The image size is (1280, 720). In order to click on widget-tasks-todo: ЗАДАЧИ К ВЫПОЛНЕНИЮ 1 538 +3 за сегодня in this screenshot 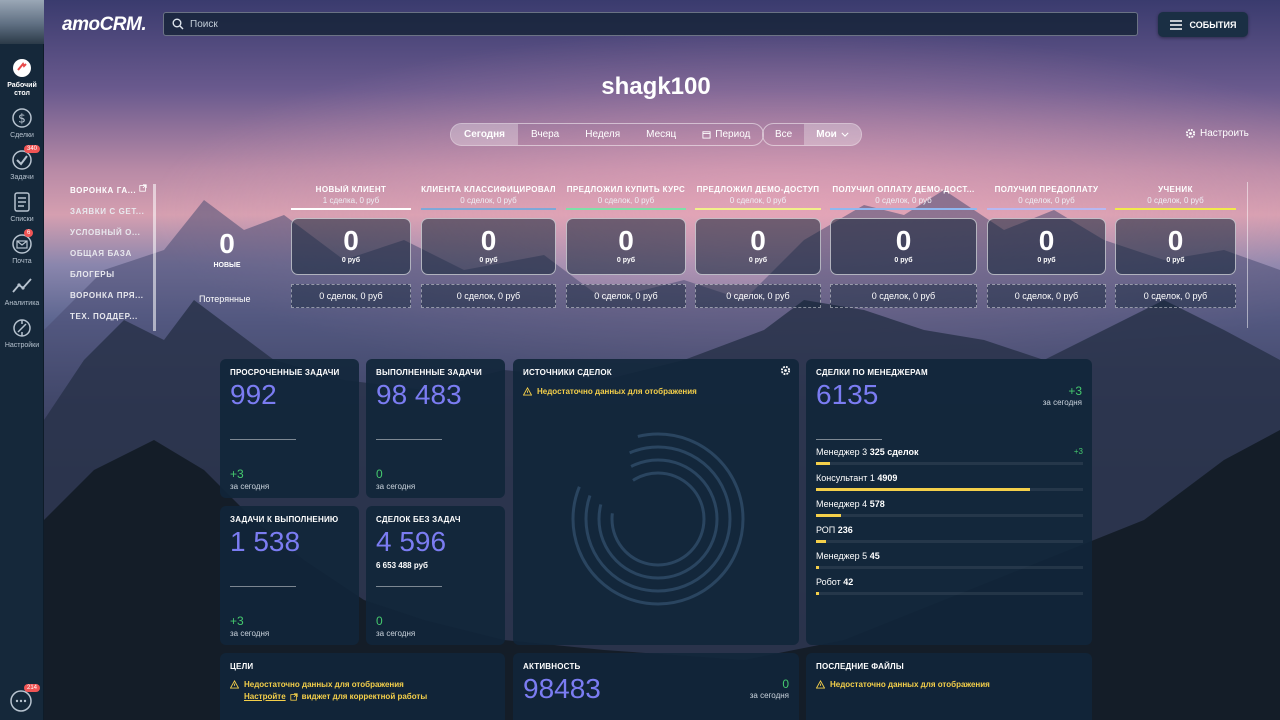, I will do `click(289, 575)`.